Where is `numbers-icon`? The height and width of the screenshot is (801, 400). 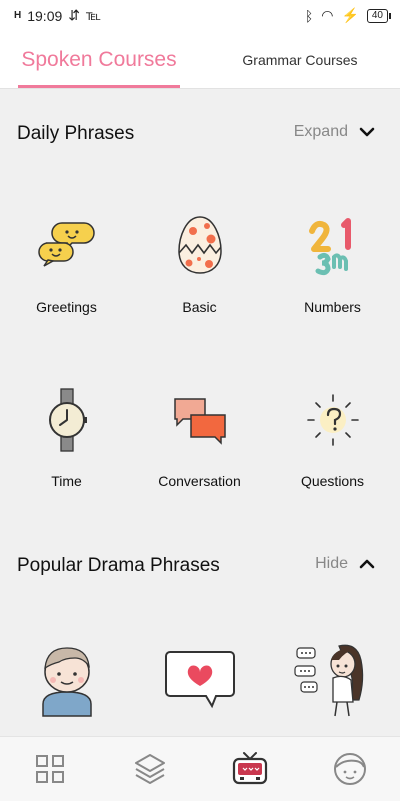 numbers-icon is located at coordinates (329, 247).